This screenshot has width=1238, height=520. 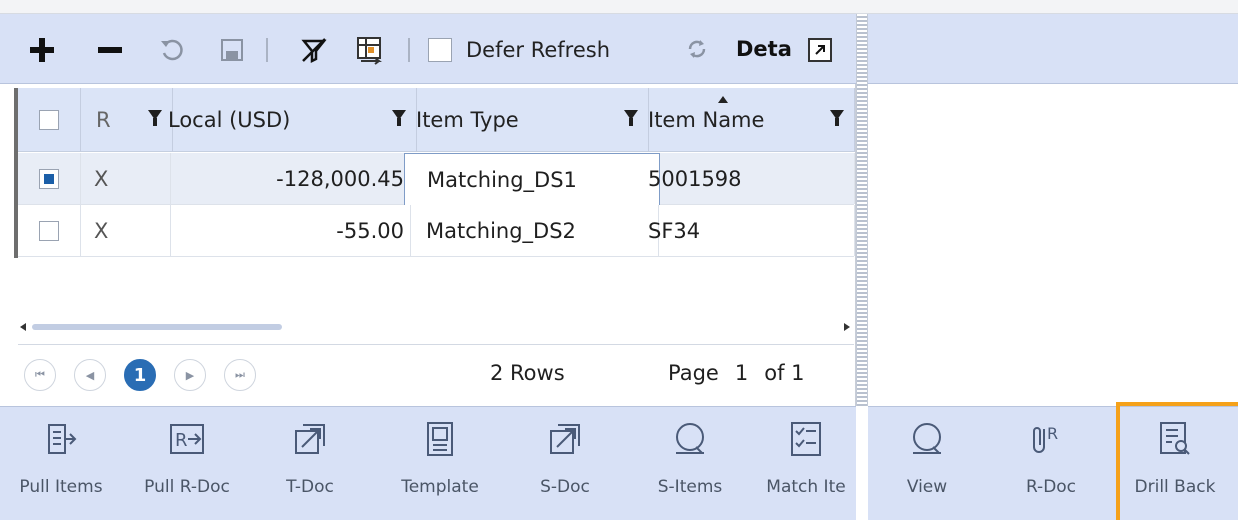 I want to click on previous-page-button: ◀, so click(x=90, y=375).